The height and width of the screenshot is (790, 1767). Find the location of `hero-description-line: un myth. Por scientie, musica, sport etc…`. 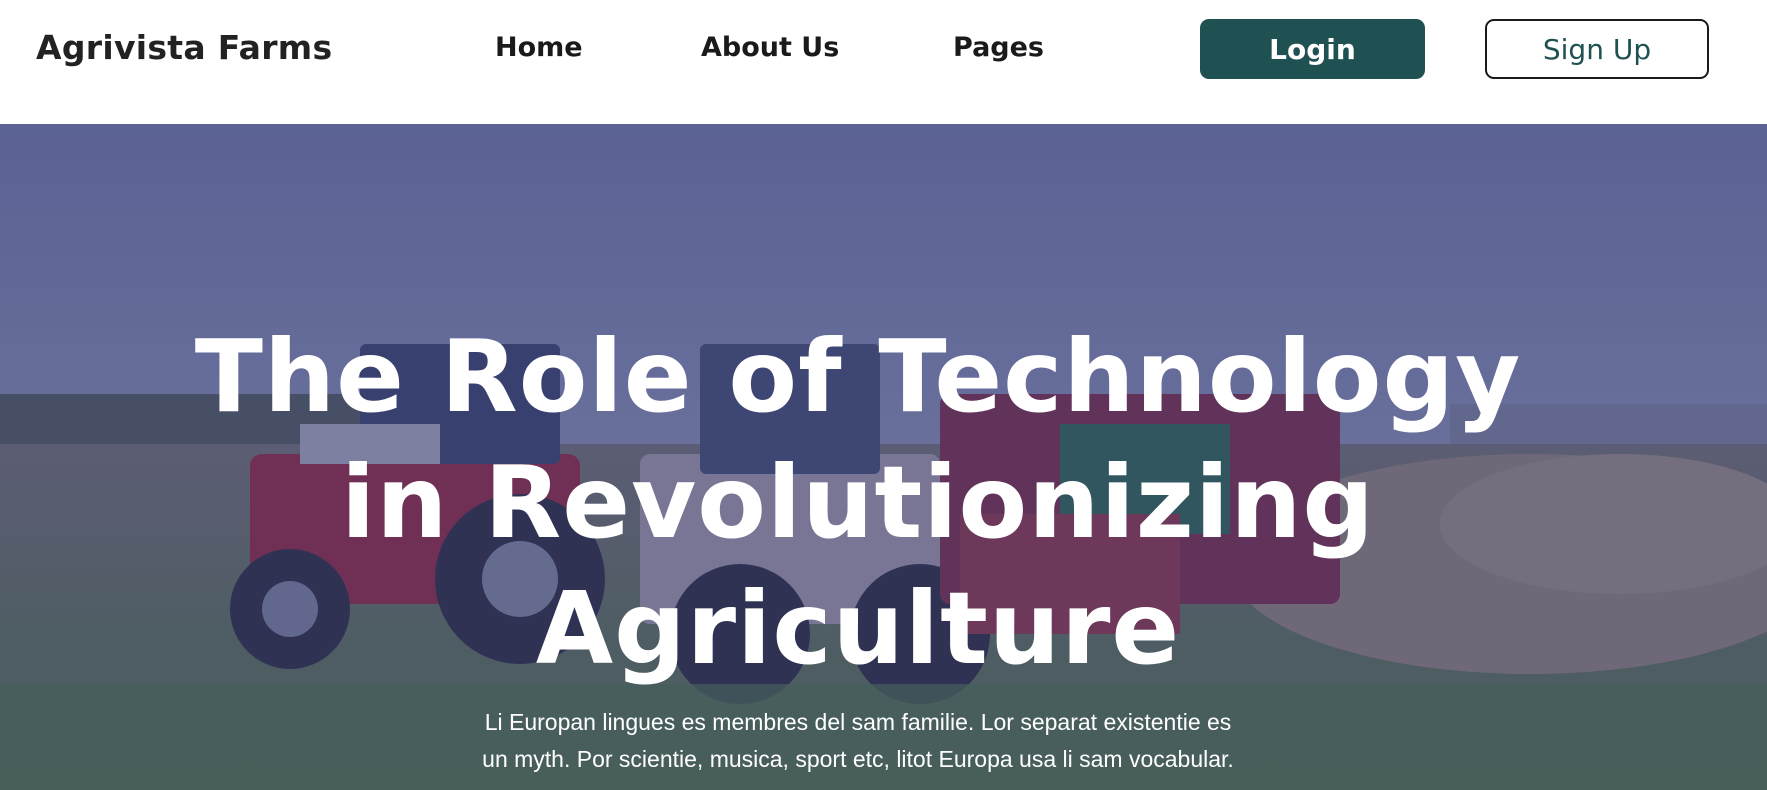

hero-description-line: un myth. Por scientie, musica, sport etc… is located at coordinates (858, 759).